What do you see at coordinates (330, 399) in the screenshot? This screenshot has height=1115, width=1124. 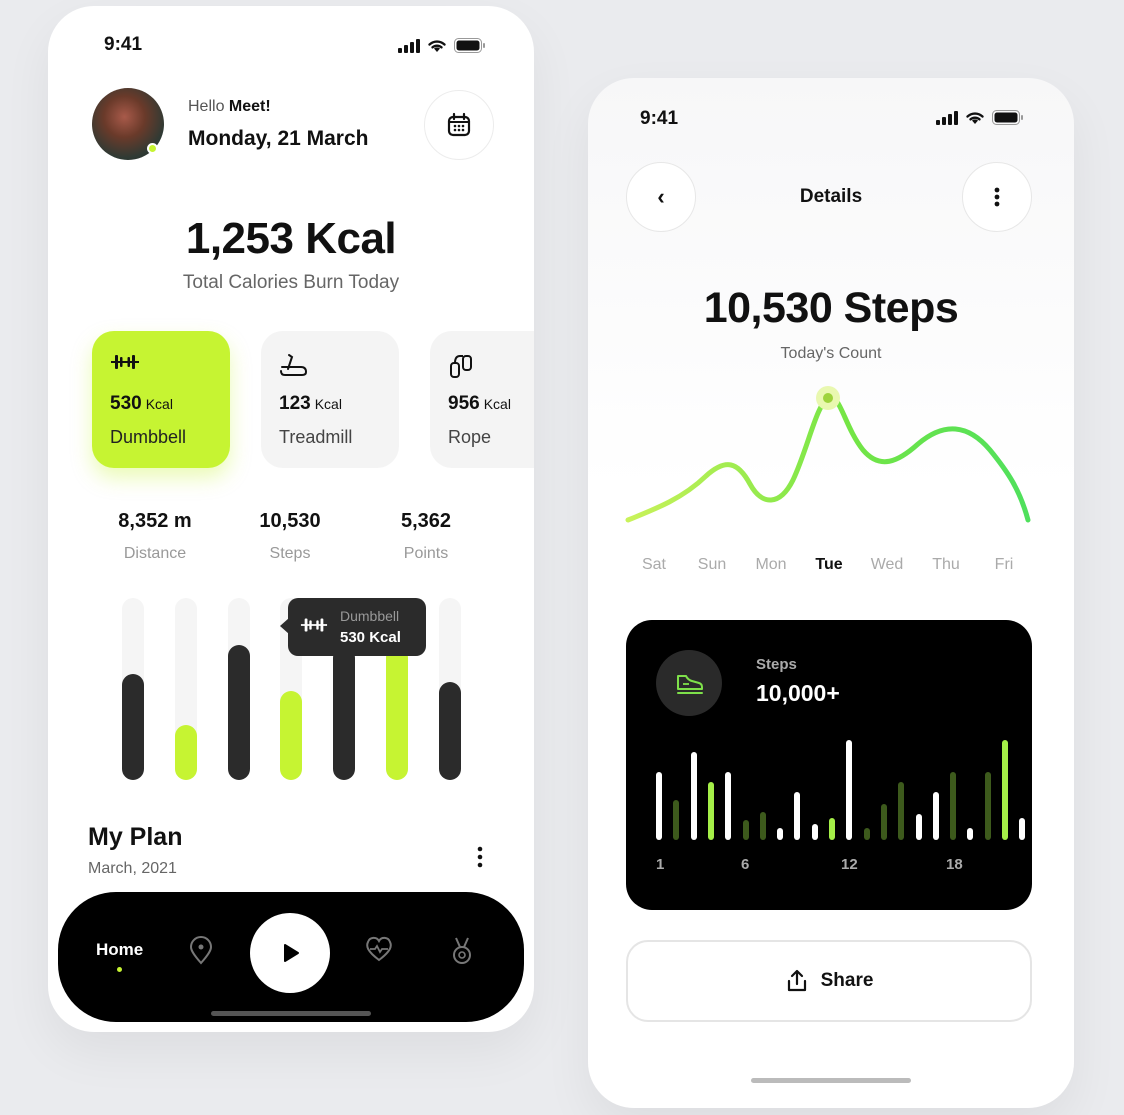 I see `activity-card-treadmill: 123 Kcal Treadmill` at bounding box center [330, 399].